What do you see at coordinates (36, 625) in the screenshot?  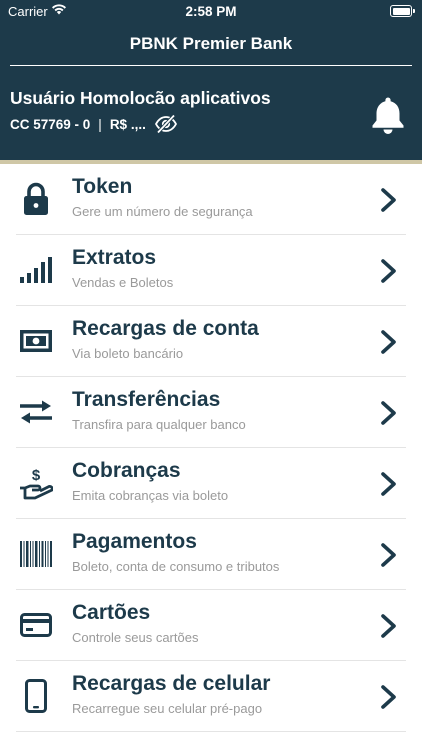 I see `credit-card-icon` at bounding box center [36, 625].